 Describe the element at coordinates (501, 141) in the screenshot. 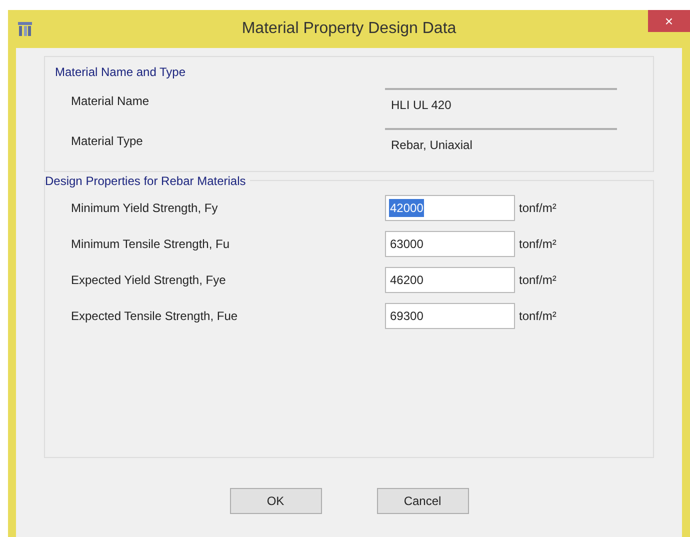

I see `field-value: Rebar, Uniaxial` at that location.